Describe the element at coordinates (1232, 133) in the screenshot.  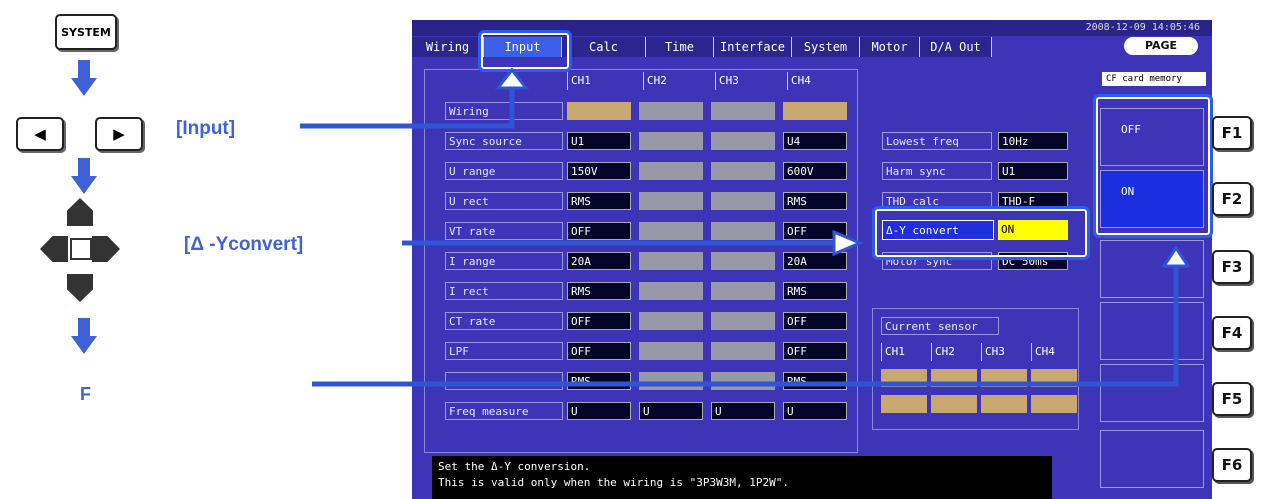
I see `f1-key: F1` at that location.